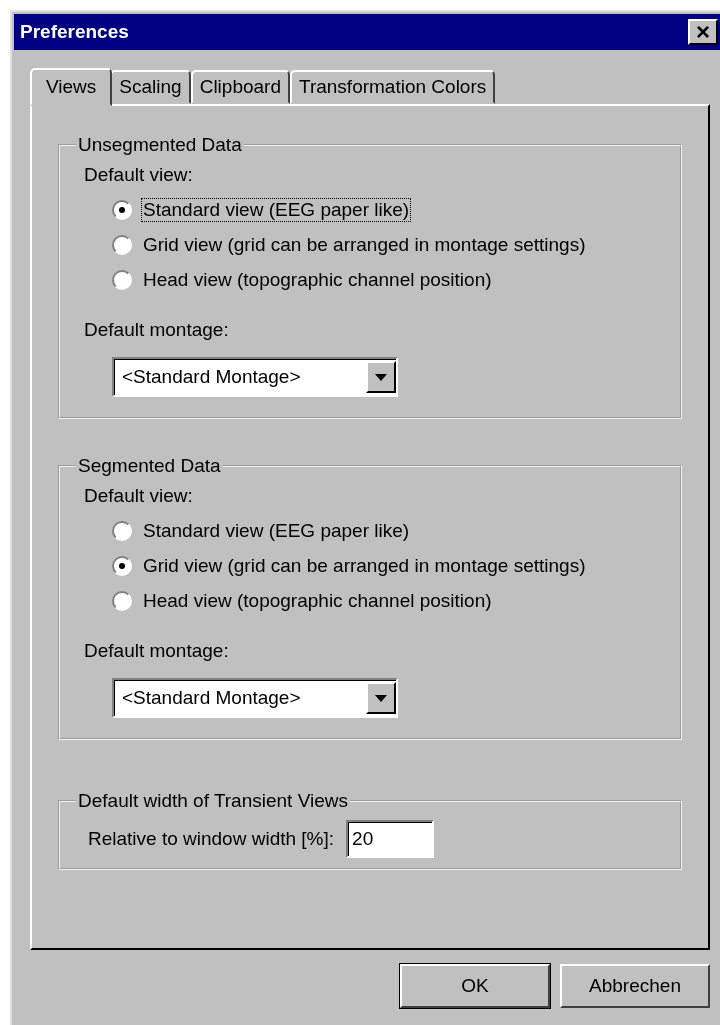 The width and height of the screenshot is (720, 1025). I want to click on tab: Clipboard, so click(240, 87).